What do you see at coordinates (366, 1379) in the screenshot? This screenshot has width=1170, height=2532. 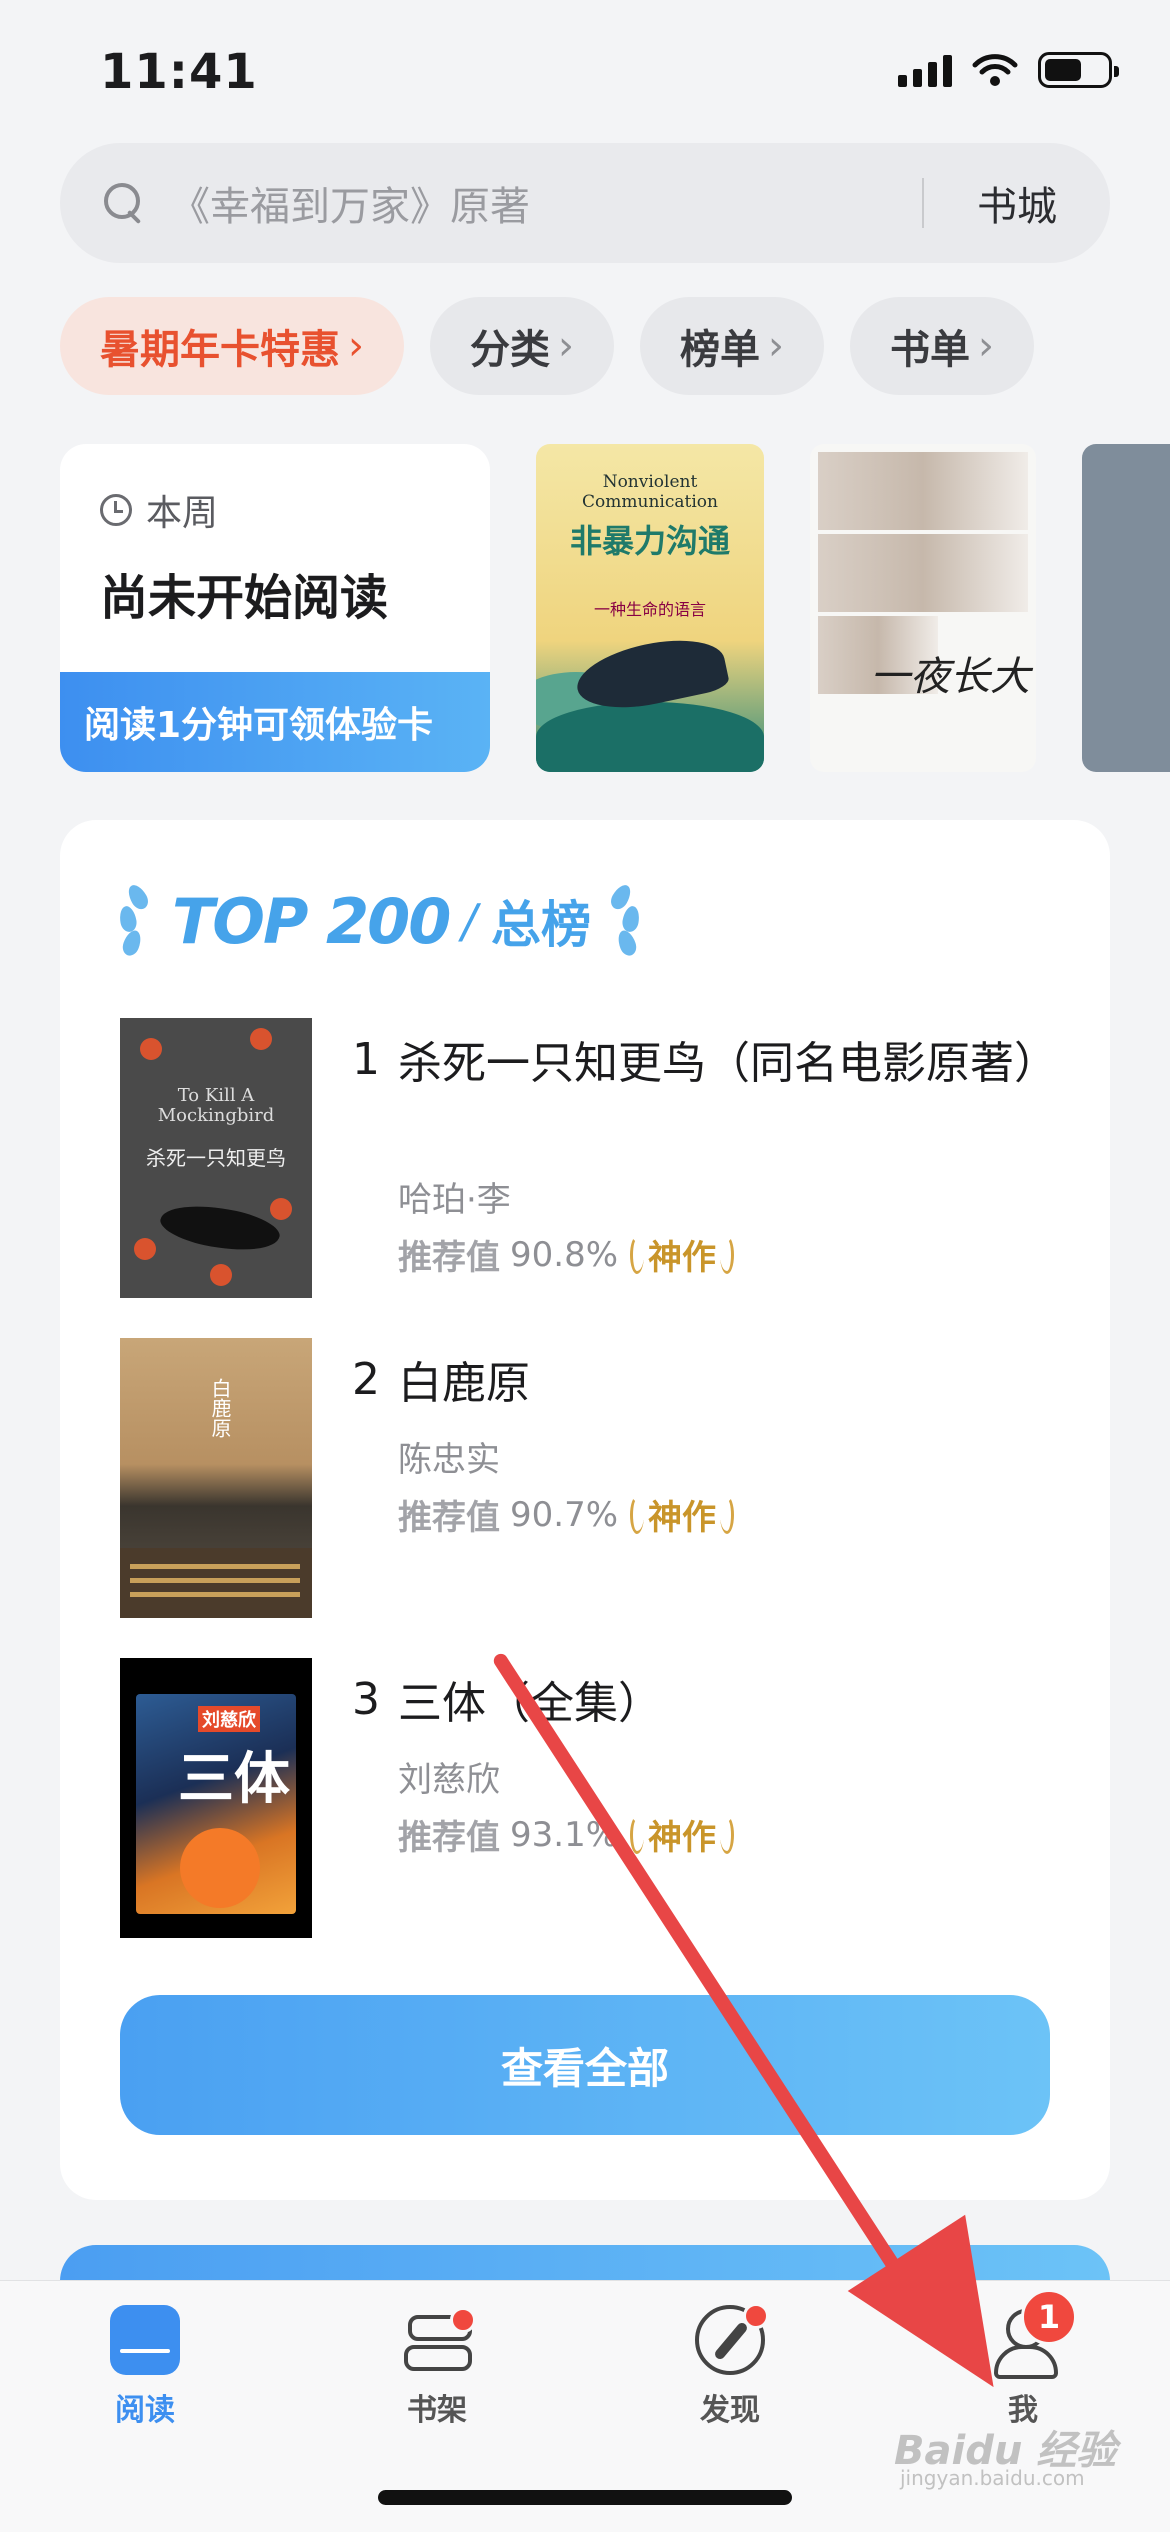 I see `rank-number: 2` at bounding box center [366, 1379].